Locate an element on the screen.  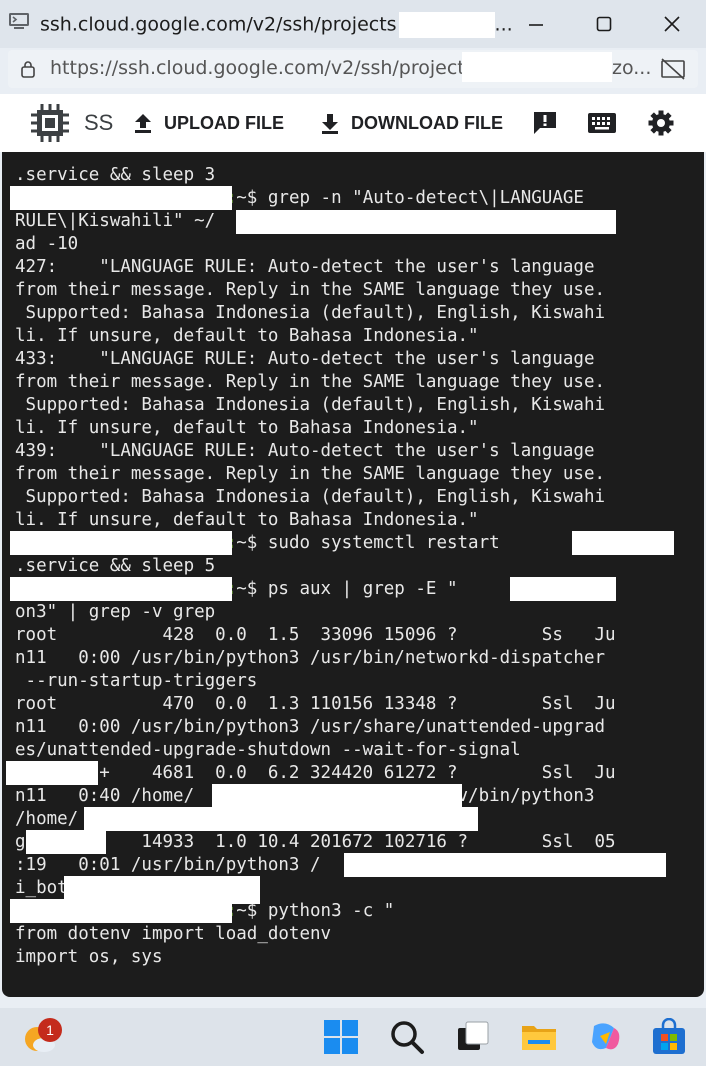
terminal-line: on3" | grep -v grep is located at coordinates (115, 612).